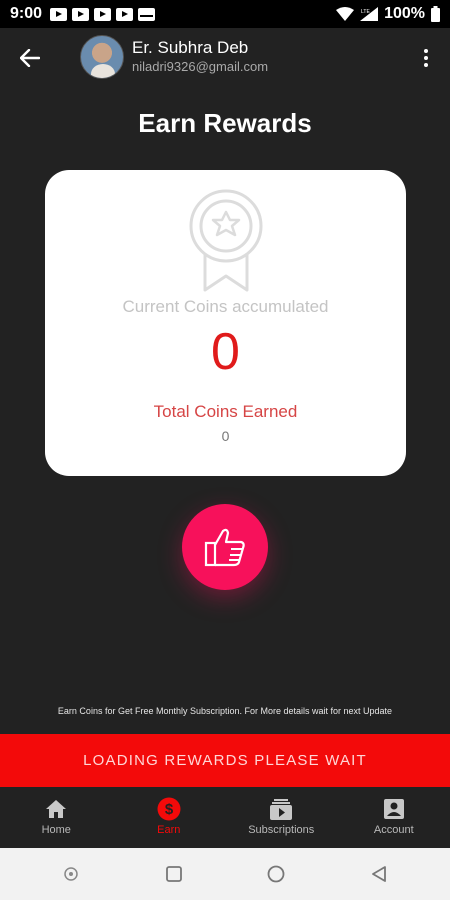 The height and width of the screenshot is (900, 450). I want to click on back-system-button, so click(379, 874).